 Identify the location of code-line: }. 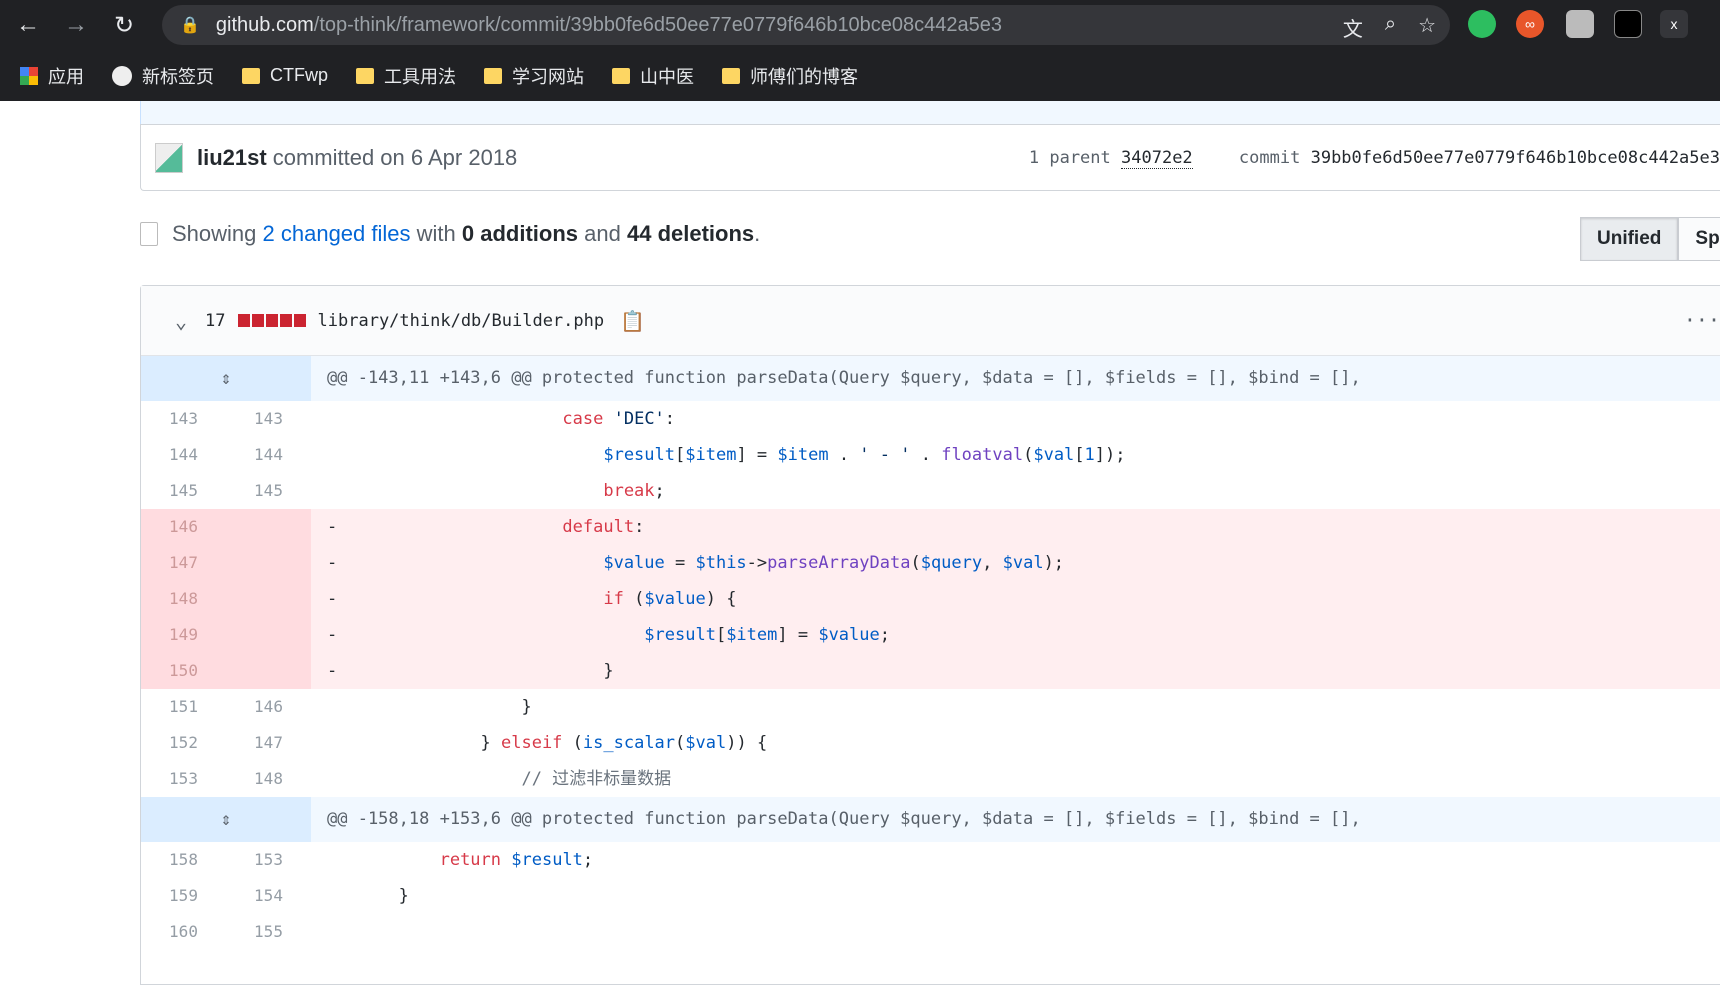
(1015, 896).